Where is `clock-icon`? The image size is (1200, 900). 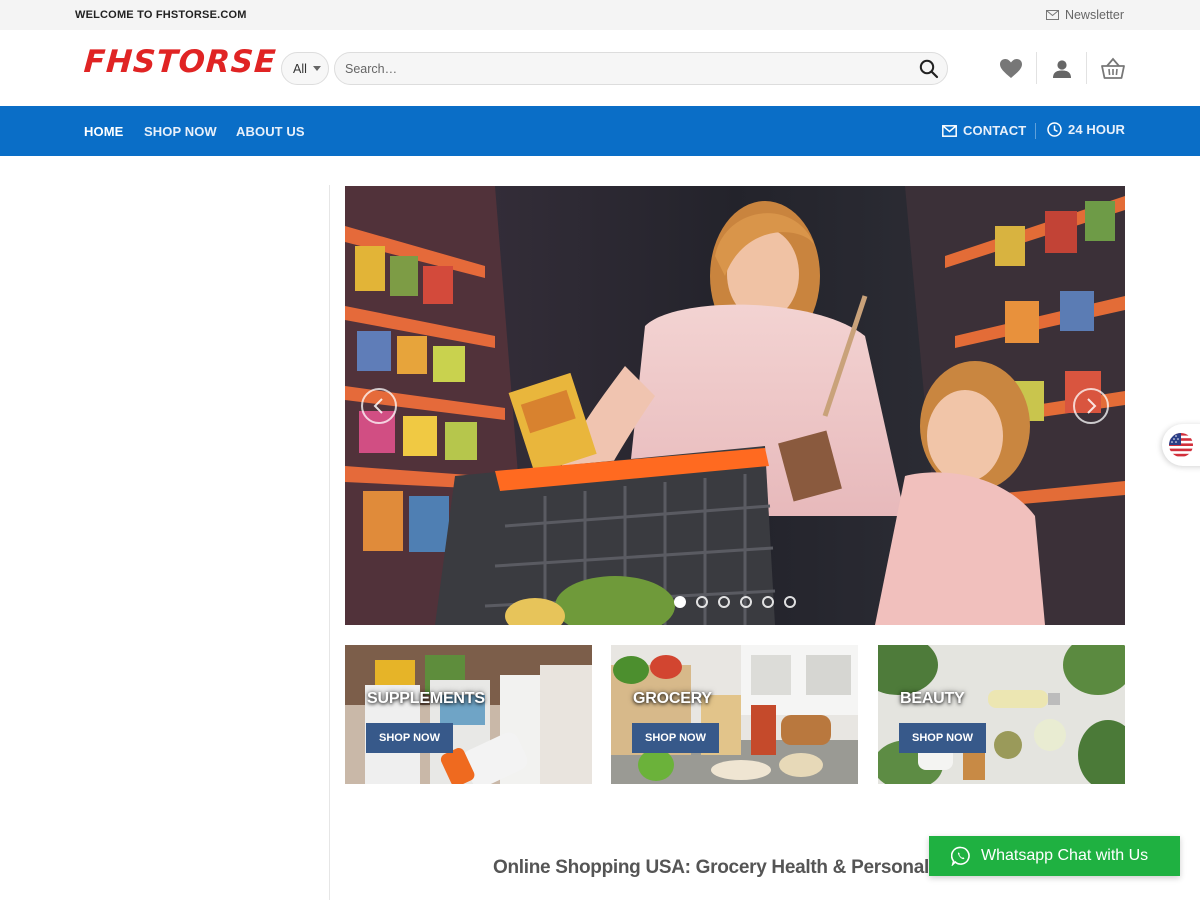 clock-icon is located at coordinates (1054, 129).